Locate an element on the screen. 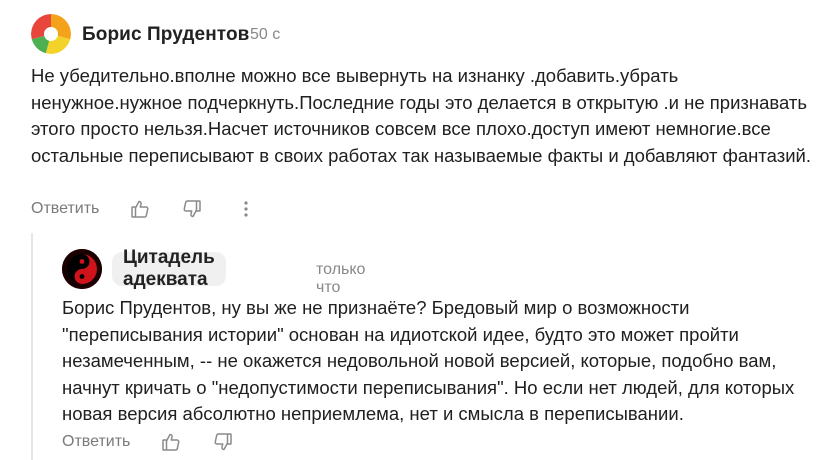 The height and width of the screenshot is (460, 836). author-name-pill: Цитадель адеквата is located at coordinates (169, 268).